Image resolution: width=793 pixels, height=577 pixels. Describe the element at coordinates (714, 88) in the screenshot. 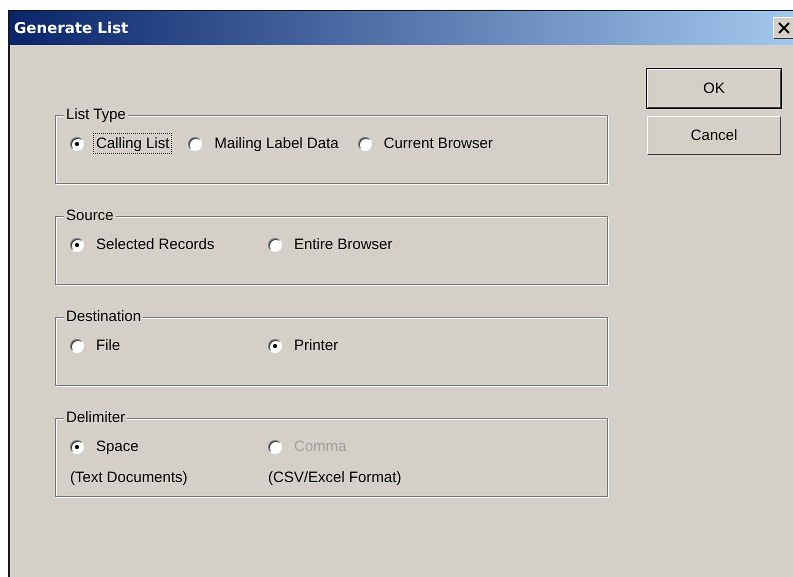

I see `dialog-button: OK` at that location.